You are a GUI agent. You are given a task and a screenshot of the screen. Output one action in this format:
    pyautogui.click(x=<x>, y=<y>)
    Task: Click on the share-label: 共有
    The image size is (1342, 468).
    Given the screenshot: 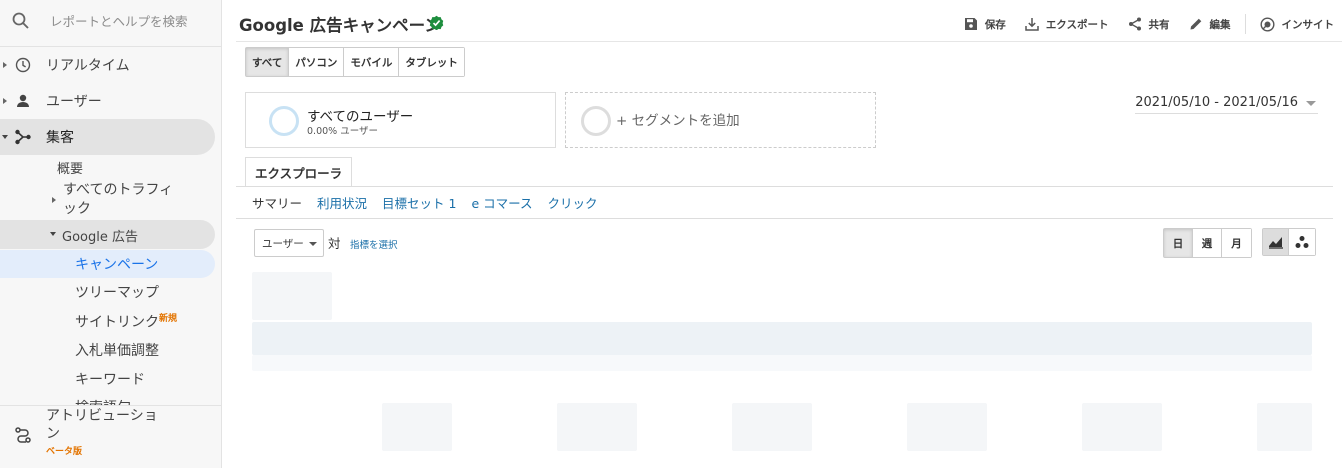 What is the action you would take?
    pyautogui.click(x=1159, y=24)
    